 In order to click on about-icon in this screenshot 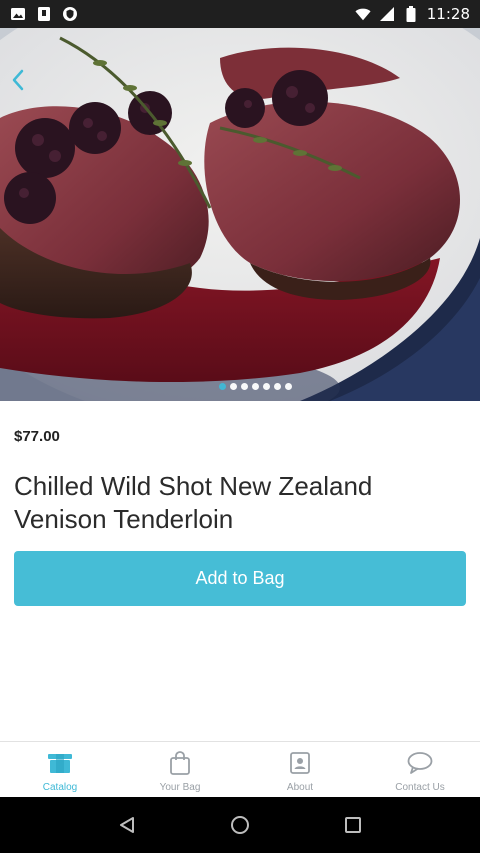, I will do `click(300, 763)`.